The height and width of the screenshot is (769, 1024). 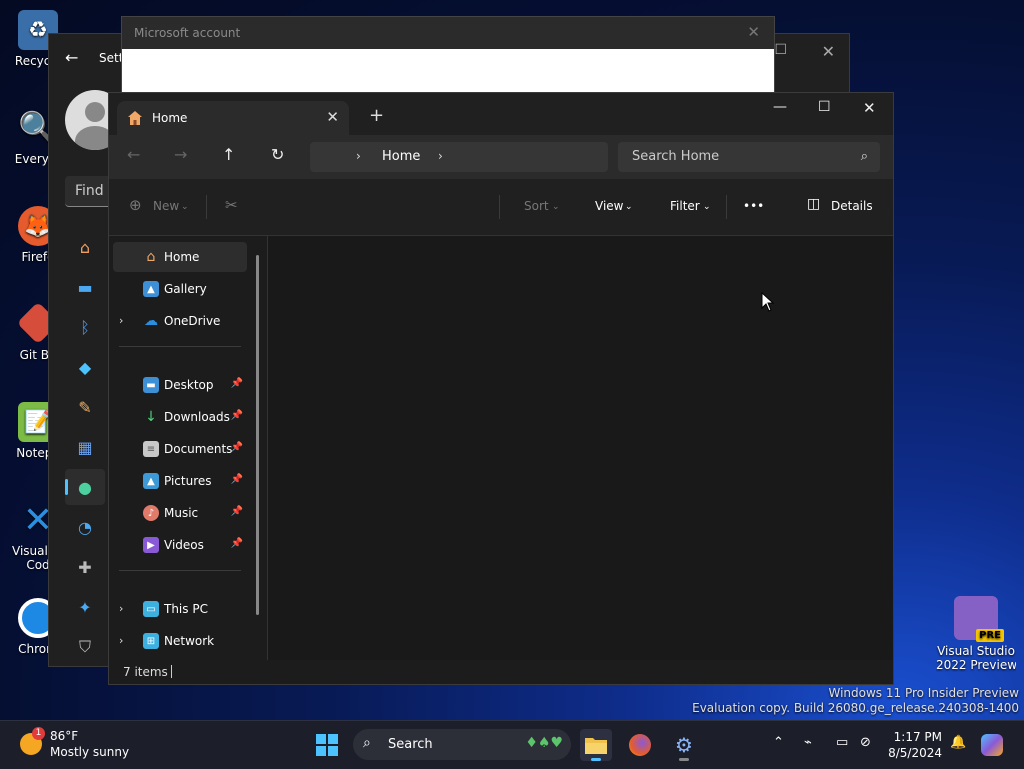 I want to click on windows-logo-icon, so click(x=327, y=745).